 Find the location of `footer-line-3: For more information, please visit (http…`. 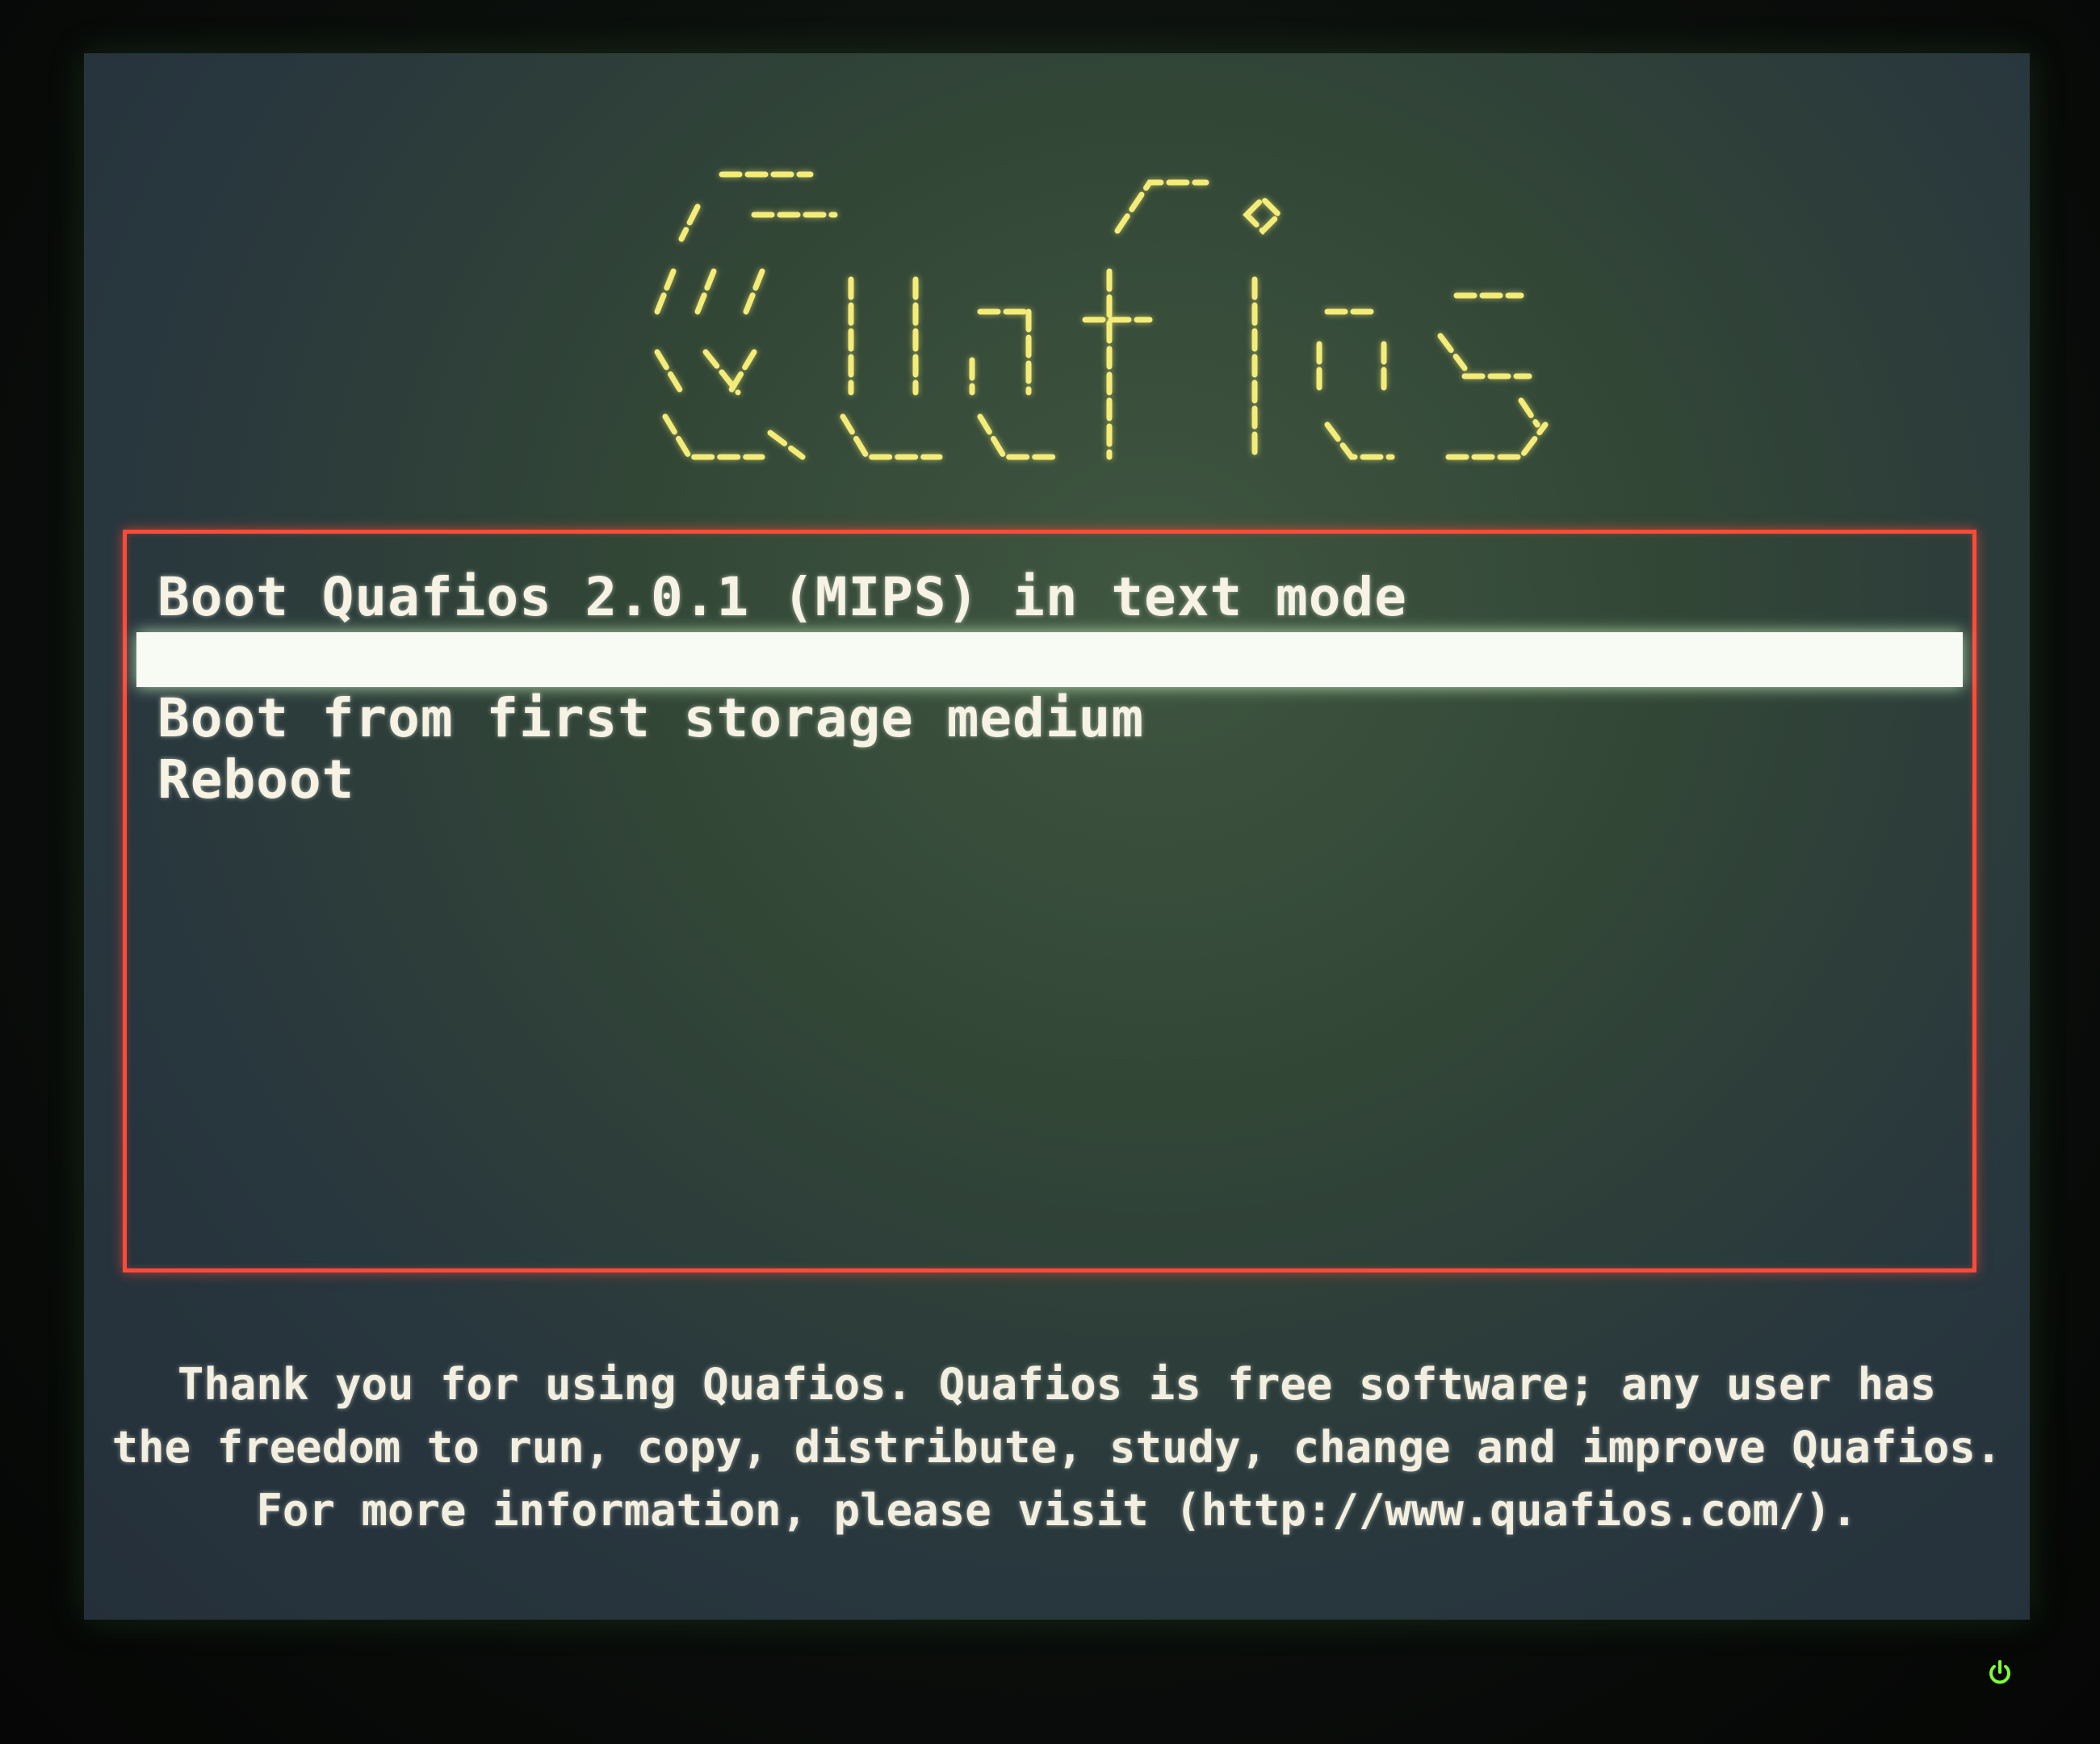

footer-line-3: For more information, please visit (http… is located at coordinates (1057, 1510).